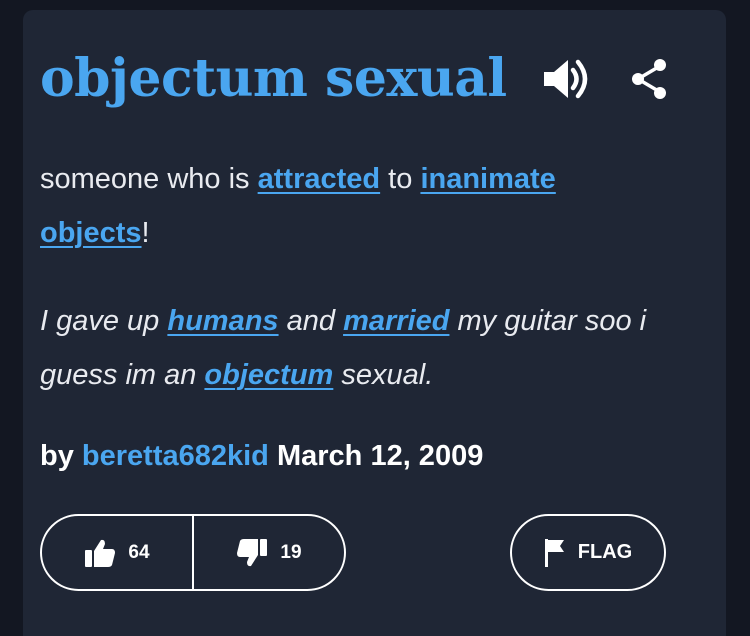 This screenshot has width=750, height=636. Describe the element at coordinates (396, 321) in the screenshot. I see `link-married: married` at that location.